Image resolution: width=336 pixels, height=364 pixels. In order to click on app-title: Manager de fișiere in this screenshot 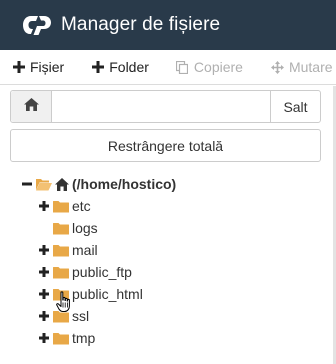, I will do `click(141, 24)`.